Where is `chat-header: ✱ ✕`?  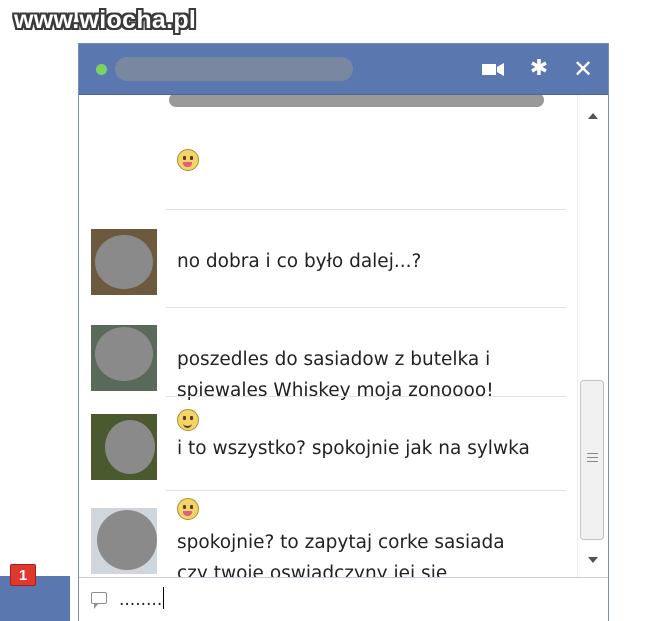
chat-header: ✱ ✕ is located at coordinates (343, 69).